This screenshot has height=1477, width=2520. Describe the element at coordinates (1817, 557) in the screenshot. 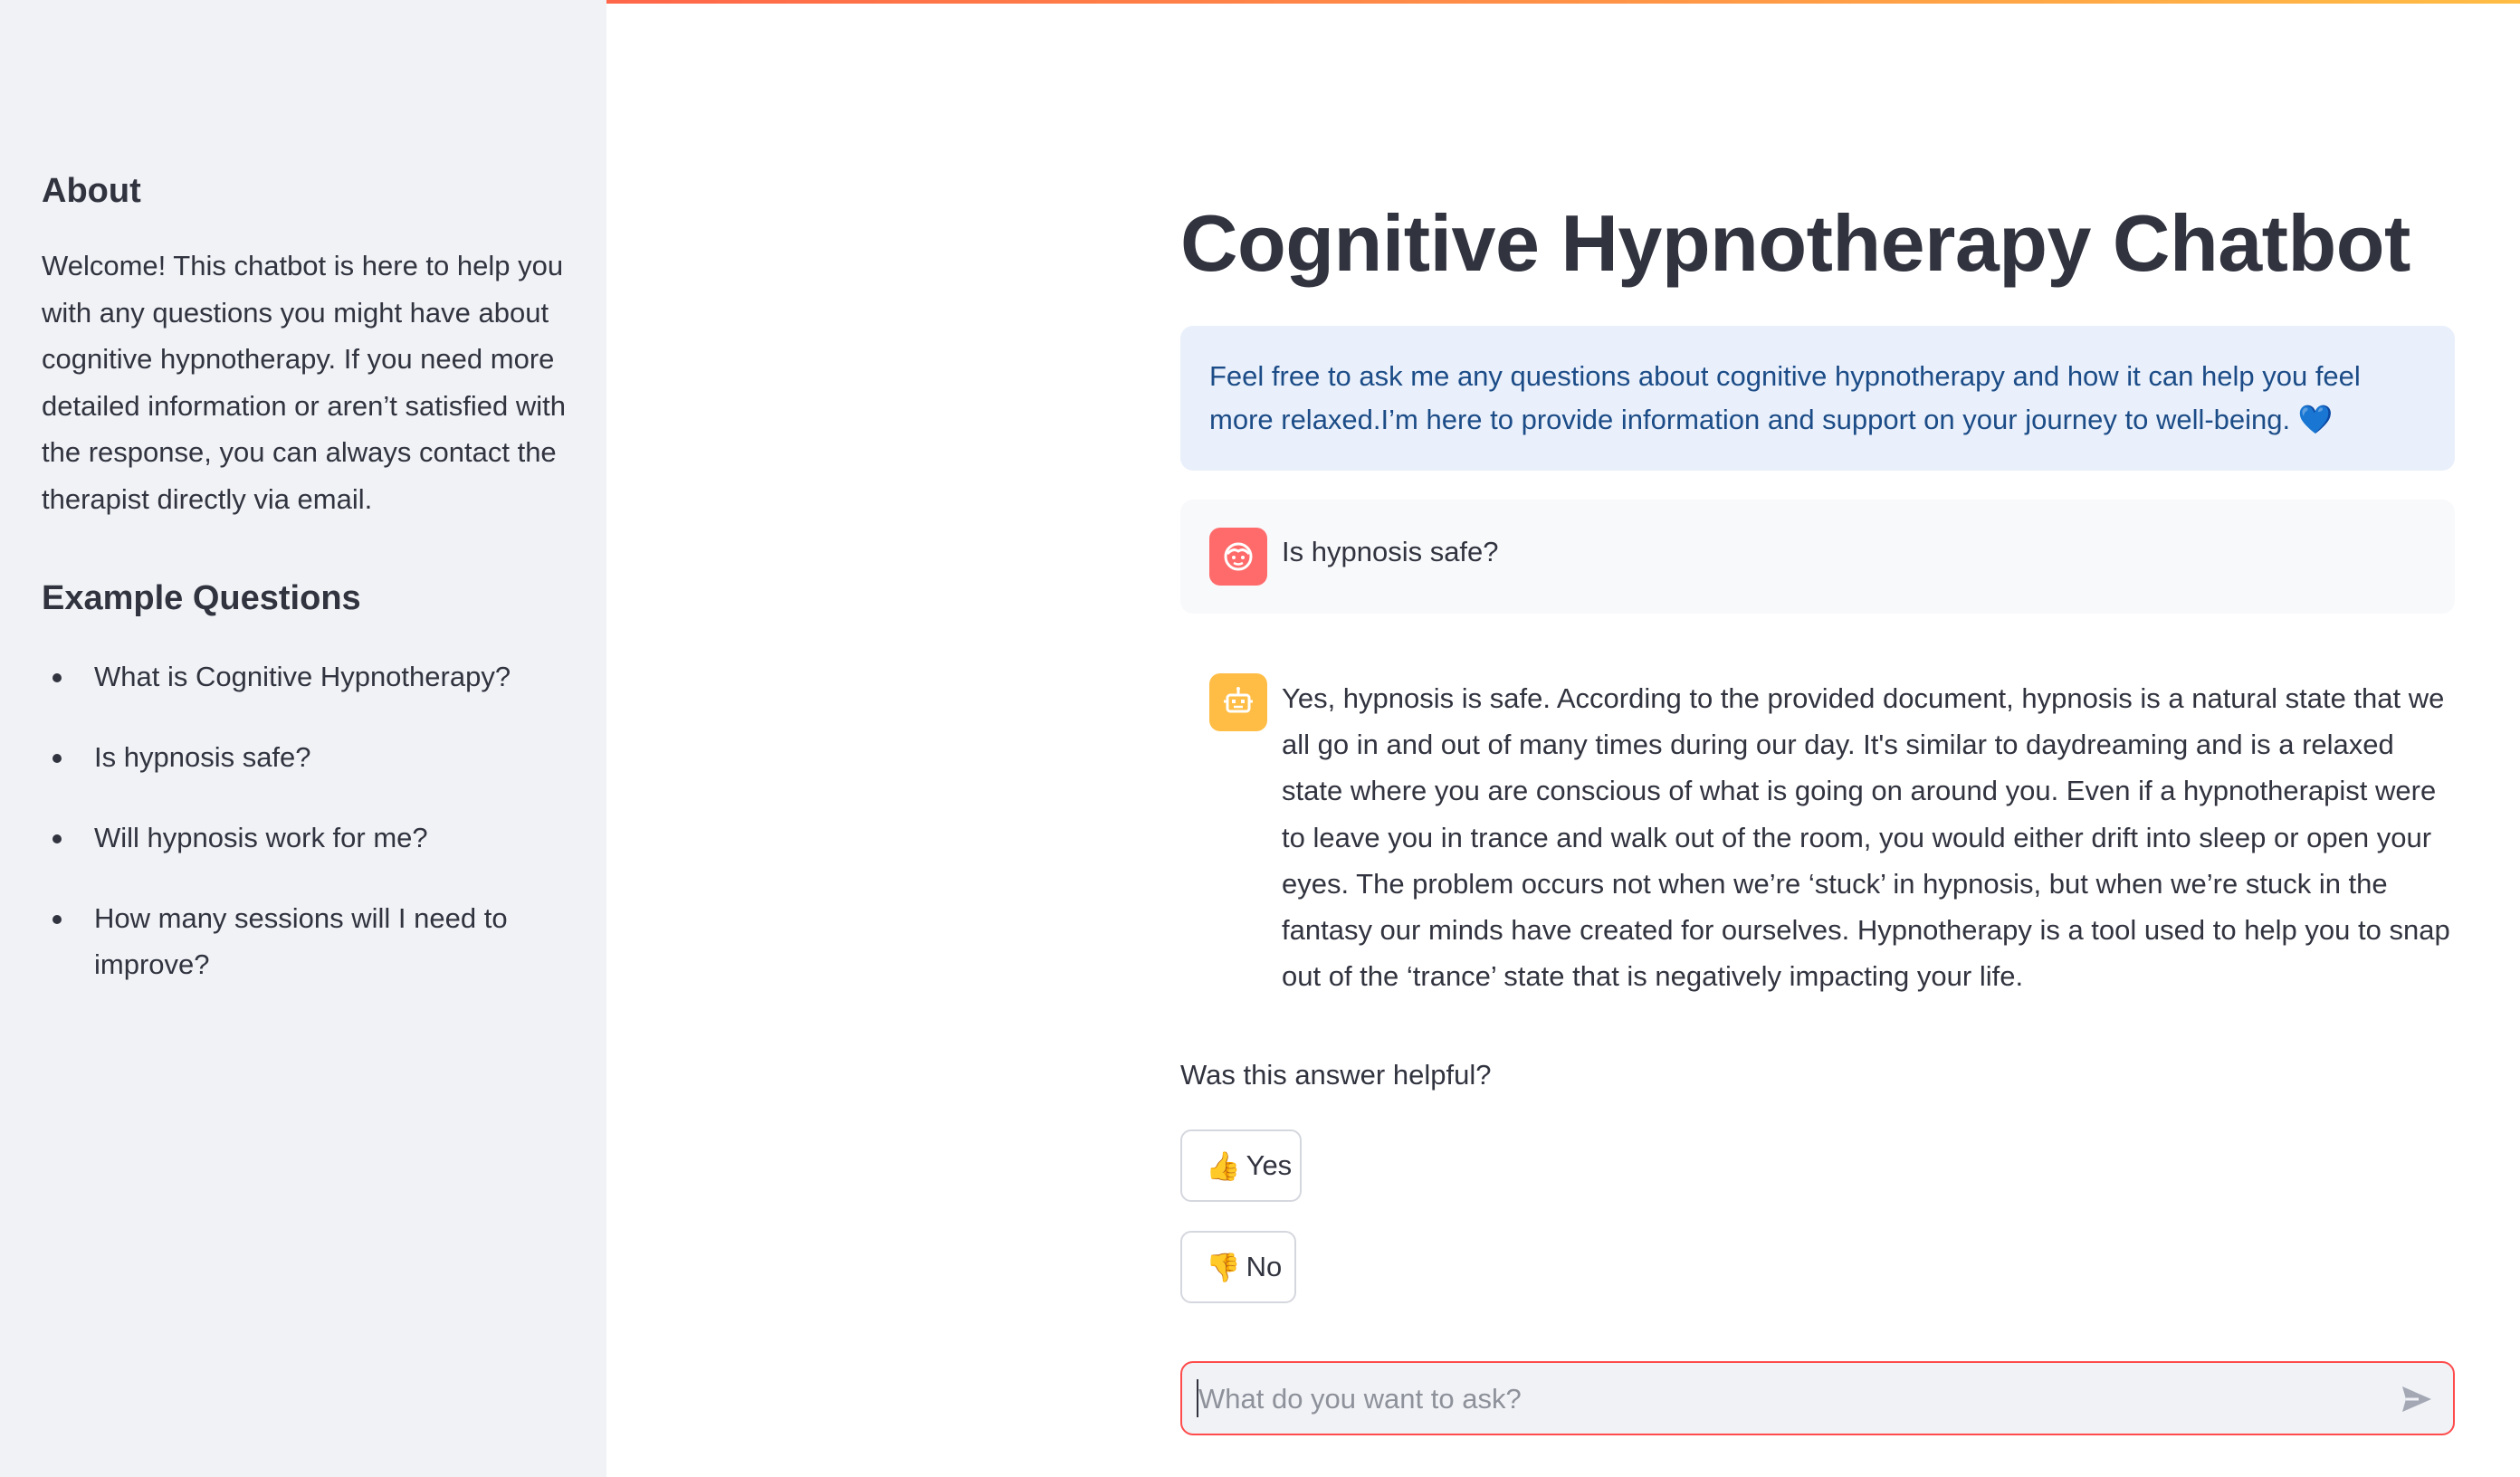

I see `user-message: Is hypnosis safe?` at that location.